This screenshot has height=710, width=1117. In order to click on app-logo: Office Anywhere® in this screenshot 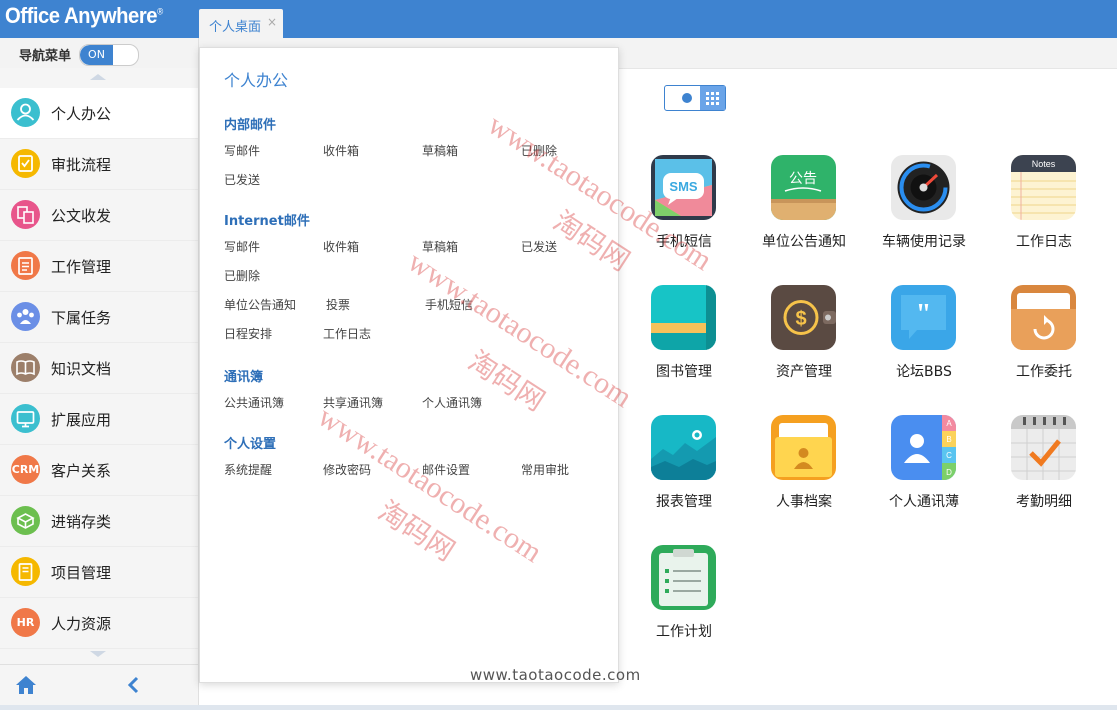, I will do `click(84, 15)`.